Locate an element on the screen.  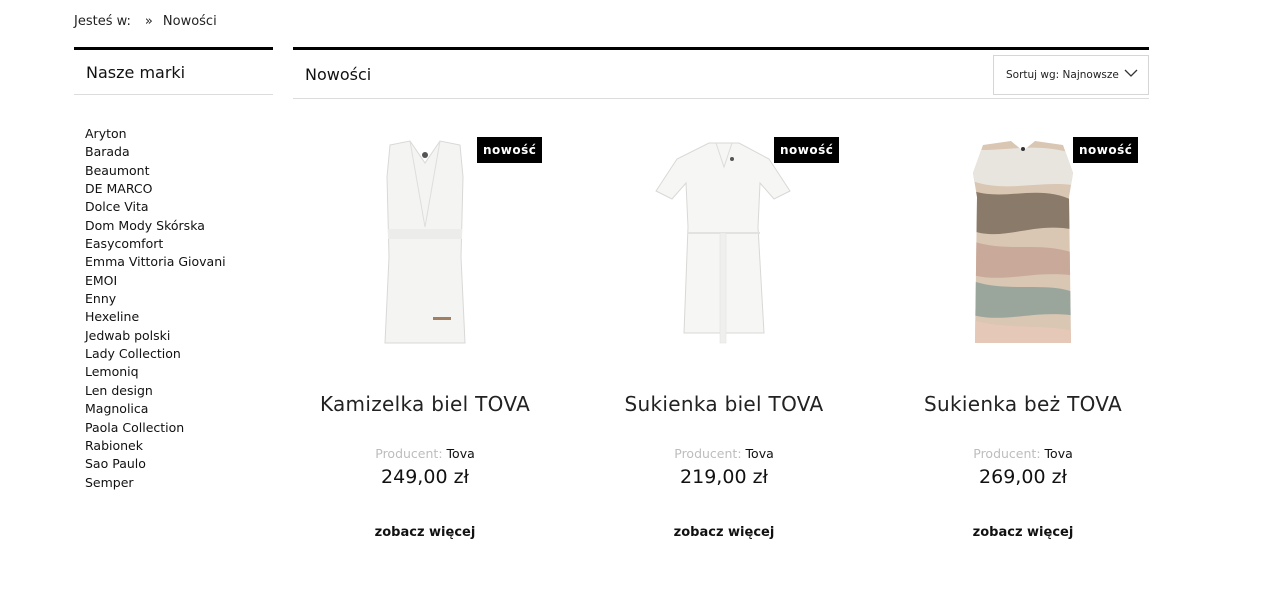
breadcrumb: Jesteś w: » Nowości is located at coordinates (145, 21).